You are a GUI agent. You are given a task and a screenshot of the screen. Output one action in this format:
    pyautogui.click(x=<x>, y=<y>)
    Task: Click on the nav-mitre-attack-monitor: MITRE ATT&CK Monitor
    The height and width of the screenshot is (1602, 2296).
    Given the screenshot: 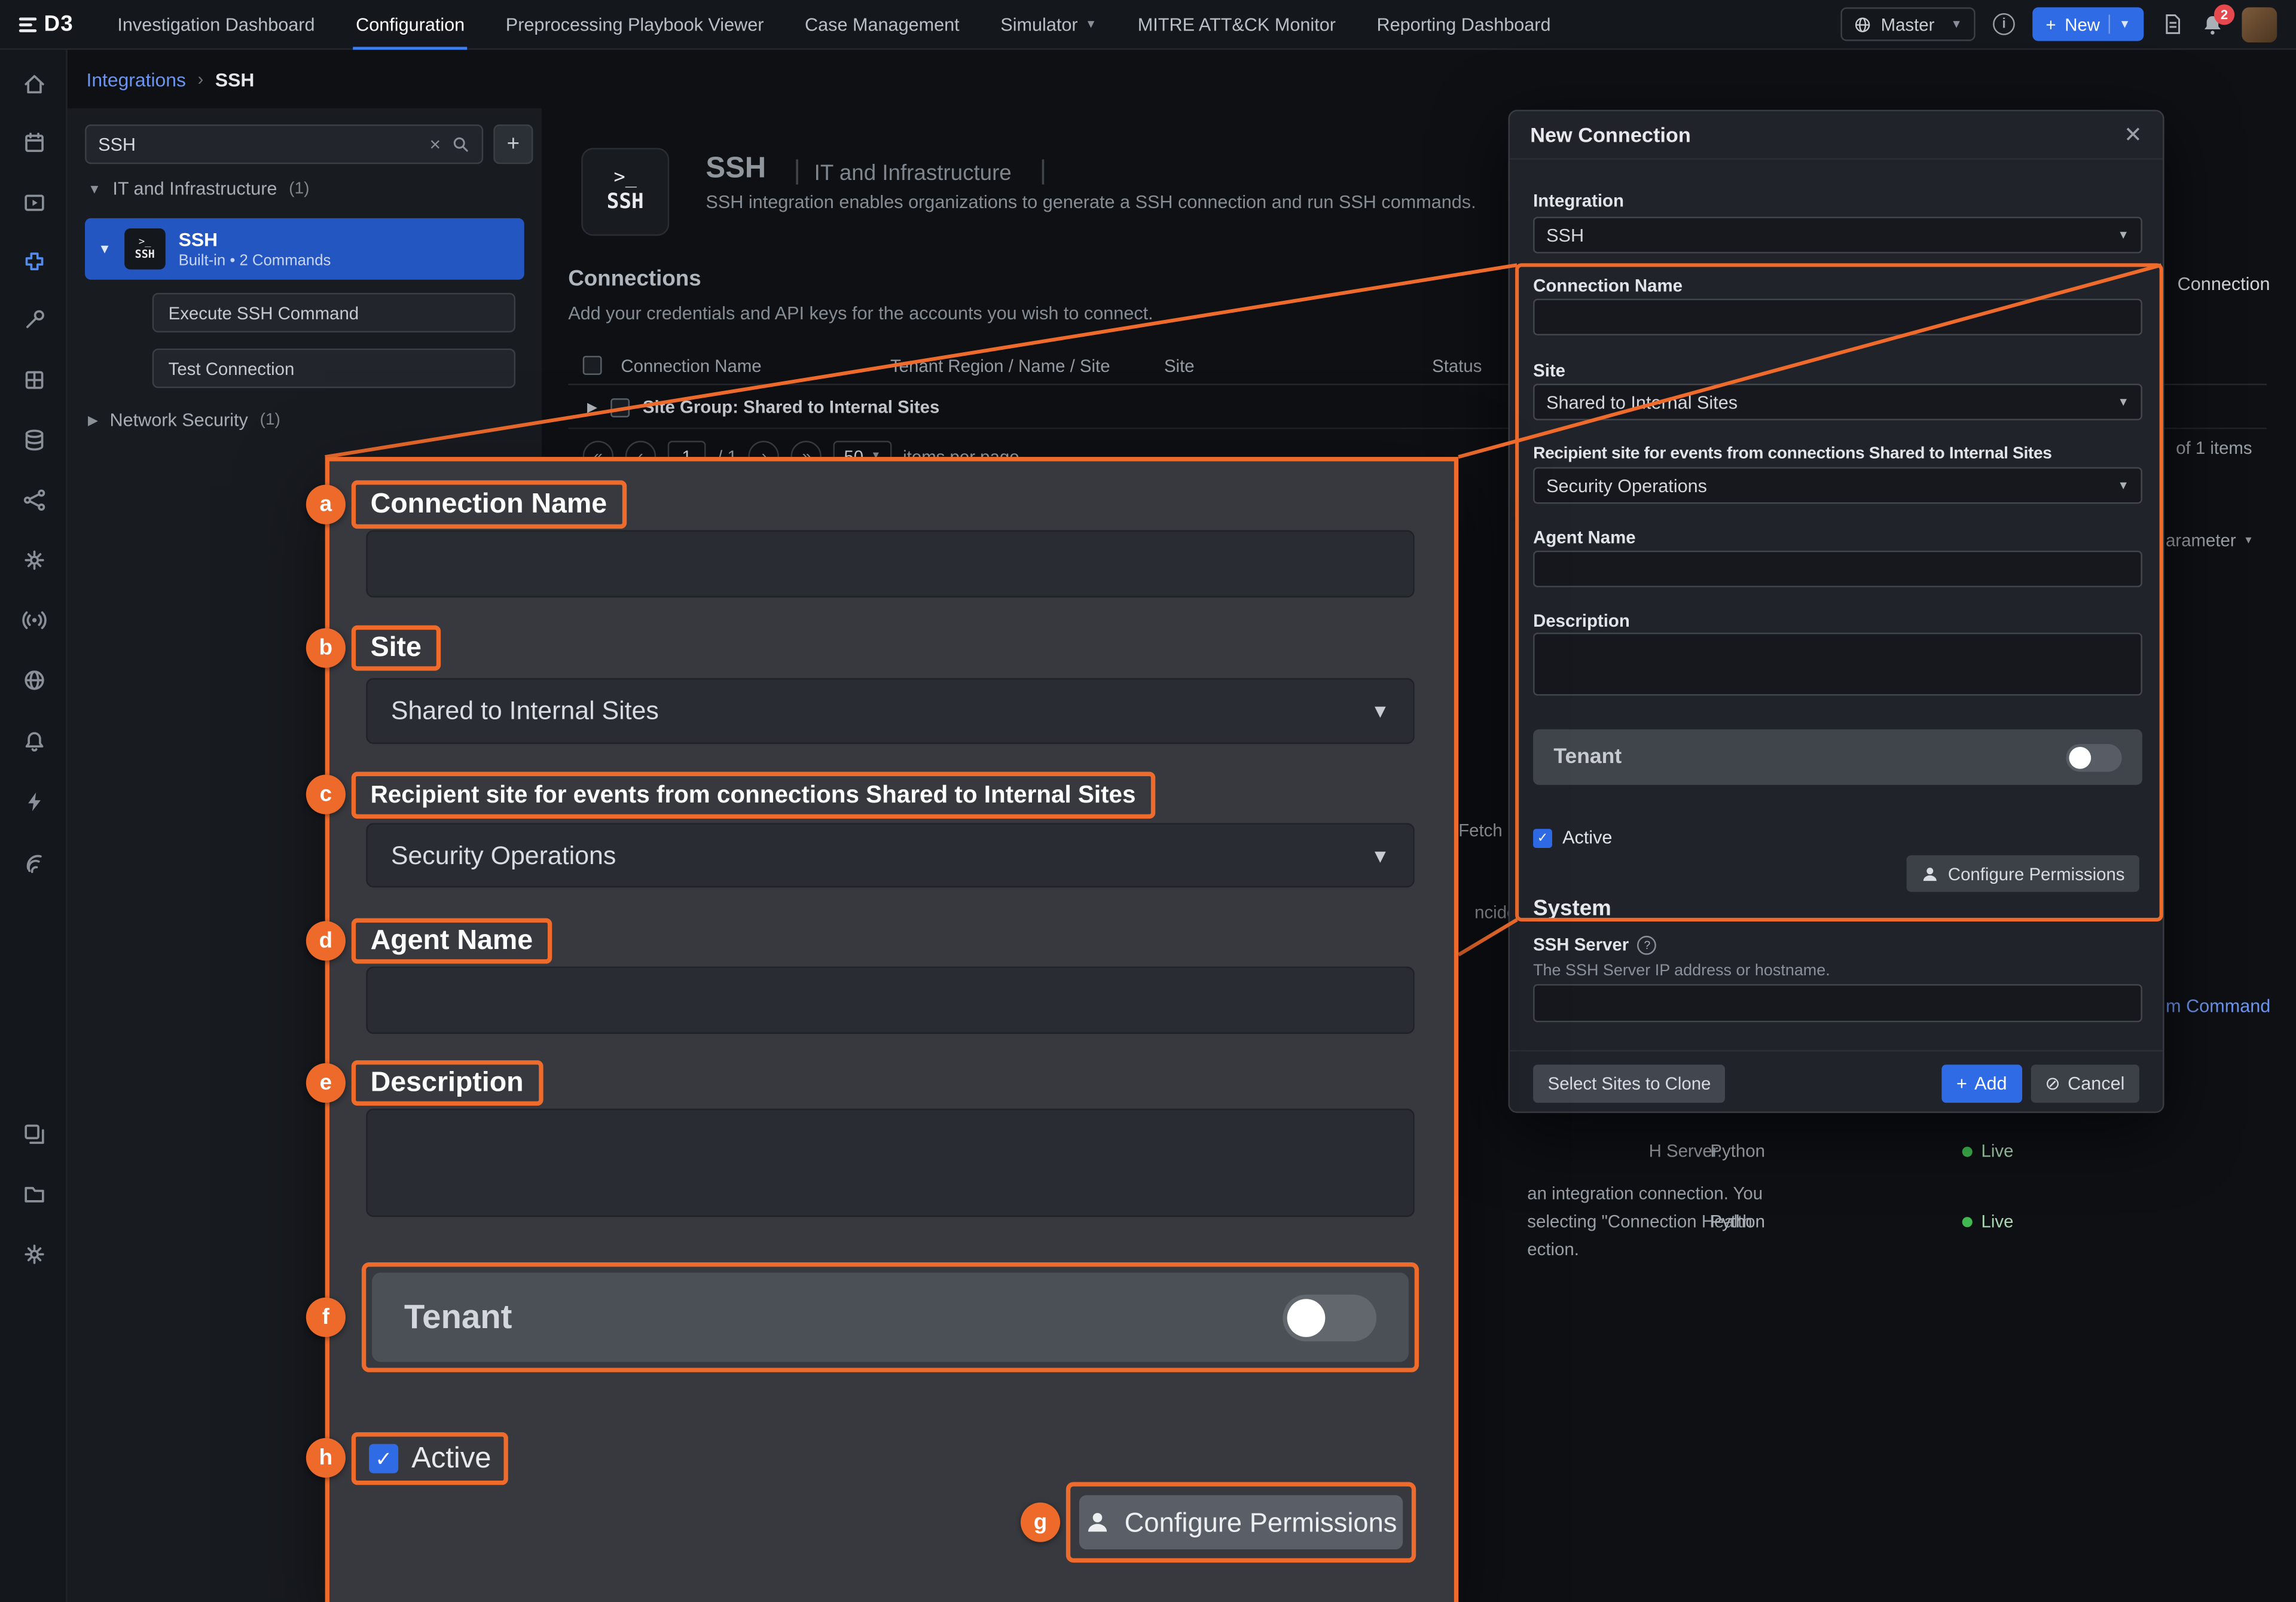 What is the action you would take?
    pyautogui.click(x=1237, y=24)
    